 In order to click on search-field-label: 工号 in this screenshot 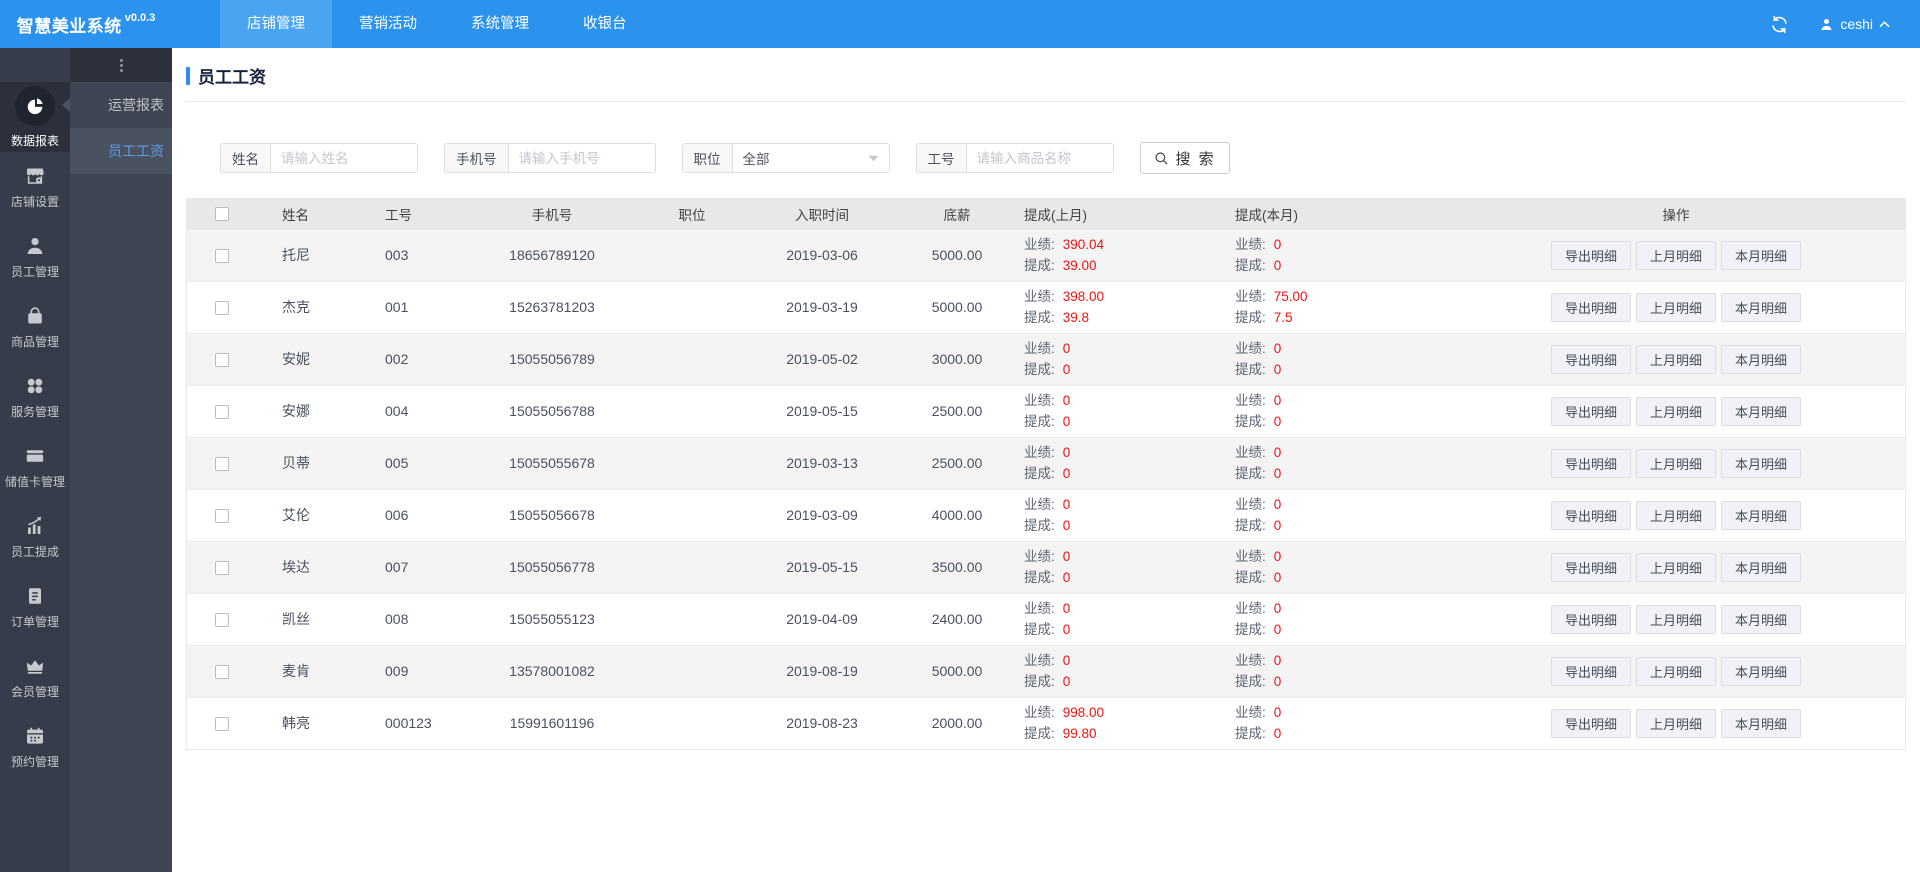, I will do `click(941, 158)`.